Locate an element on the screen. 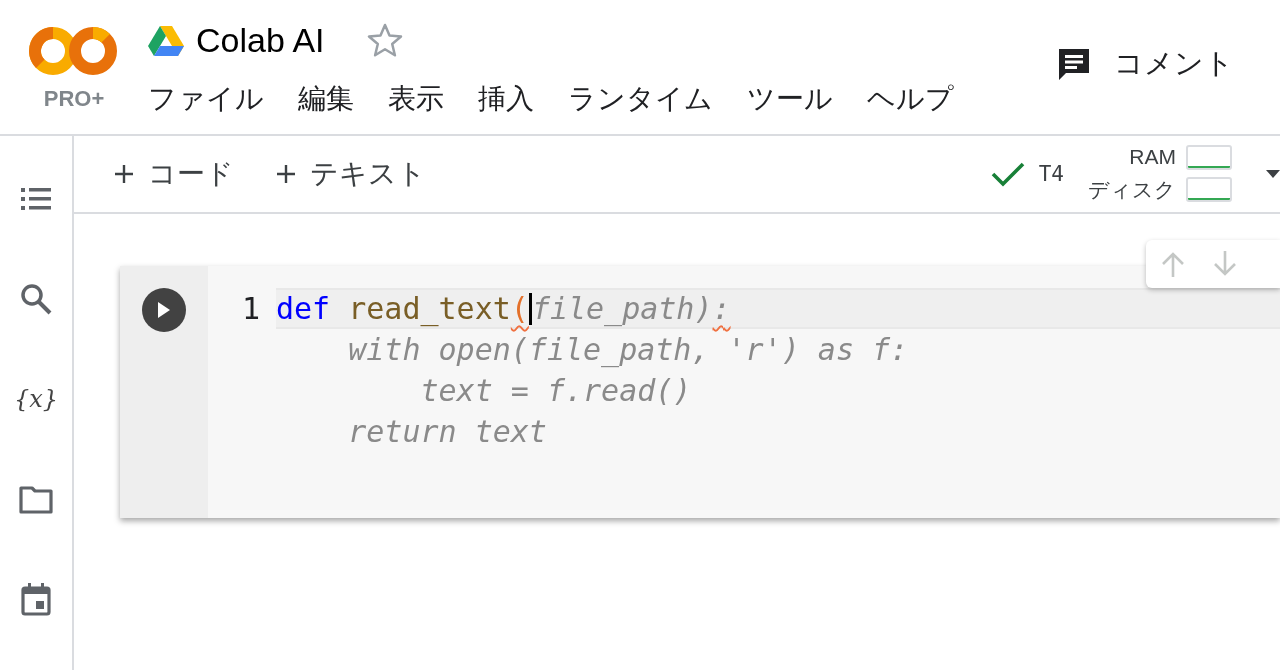  code-suggestion: file_path) is located at coordinates (622, 308).